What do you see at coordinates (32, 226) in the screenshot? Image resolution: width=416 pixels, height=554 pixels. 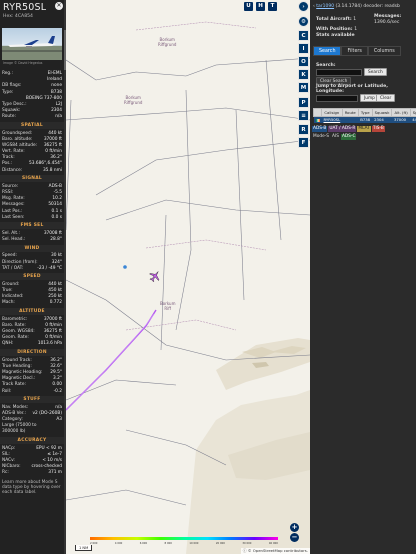 I see `section-fms-sel: FMS SEL` at bounding box center [32, 226].